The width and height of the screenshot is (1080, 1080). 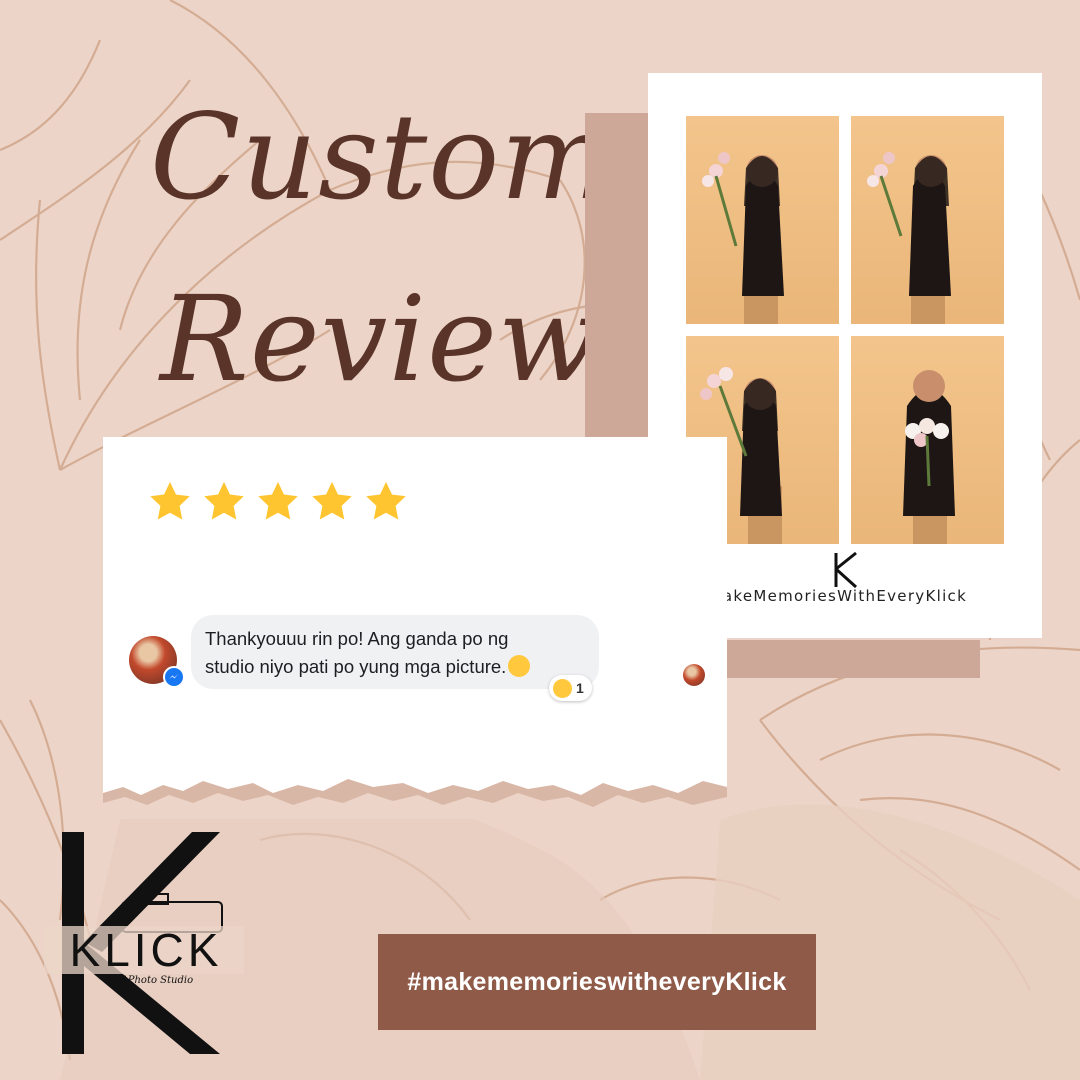 I want to click on reaction-count: 1, so click(x=580, y=688).